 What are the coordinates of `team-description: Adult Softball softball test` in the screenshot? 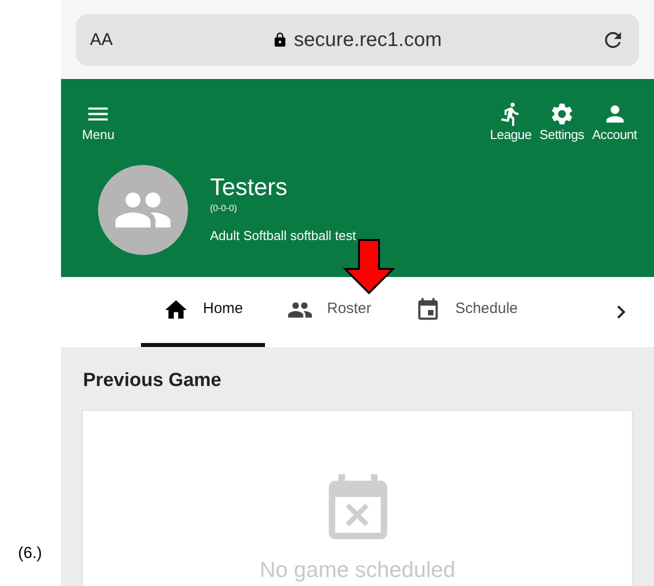 It's located at (283, 235).